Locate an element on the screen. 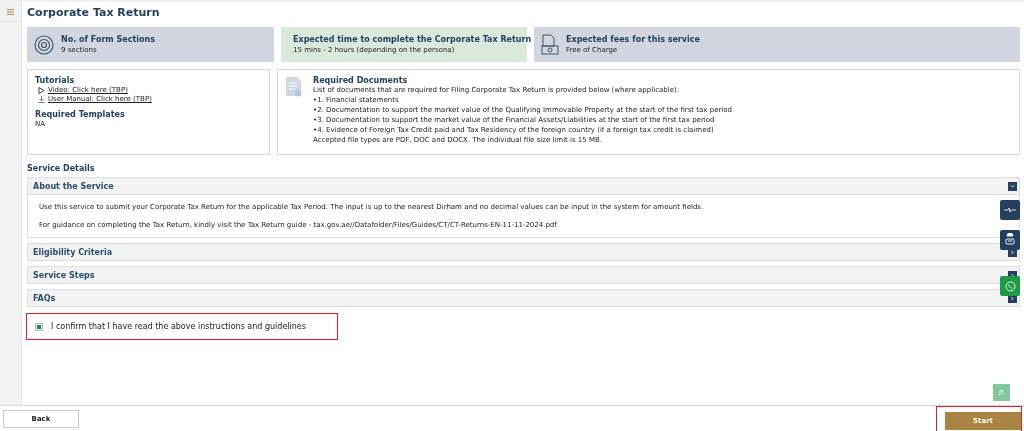 The image size is (1024, 431). card-title: Expected fees for this service is located at coordinates (633, 39).